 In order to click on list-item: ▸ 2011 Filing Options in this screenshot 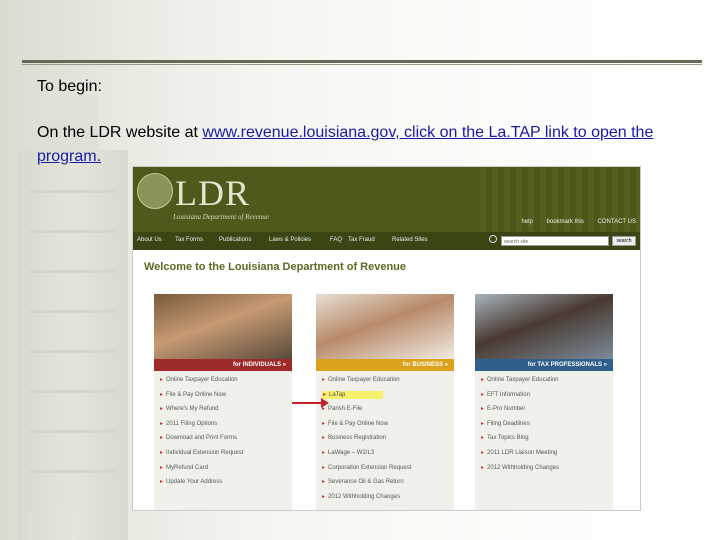, I will do `click(201, 426)`.